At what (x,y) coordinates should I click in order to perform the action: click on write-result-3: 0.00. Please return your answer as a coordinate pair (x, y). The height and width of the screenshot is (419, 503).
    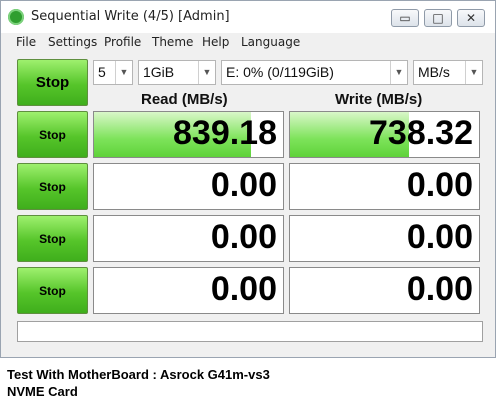
    Looking at the image, I should click on (384, 238).